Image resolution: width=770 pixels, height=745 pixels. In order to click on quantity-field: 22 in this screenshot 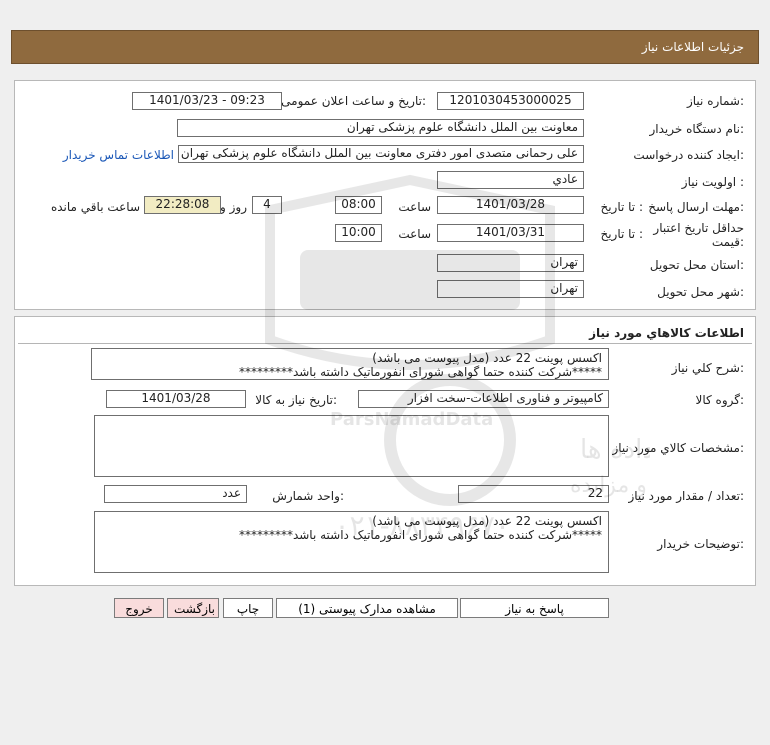, I will do `click(533, 494)`.